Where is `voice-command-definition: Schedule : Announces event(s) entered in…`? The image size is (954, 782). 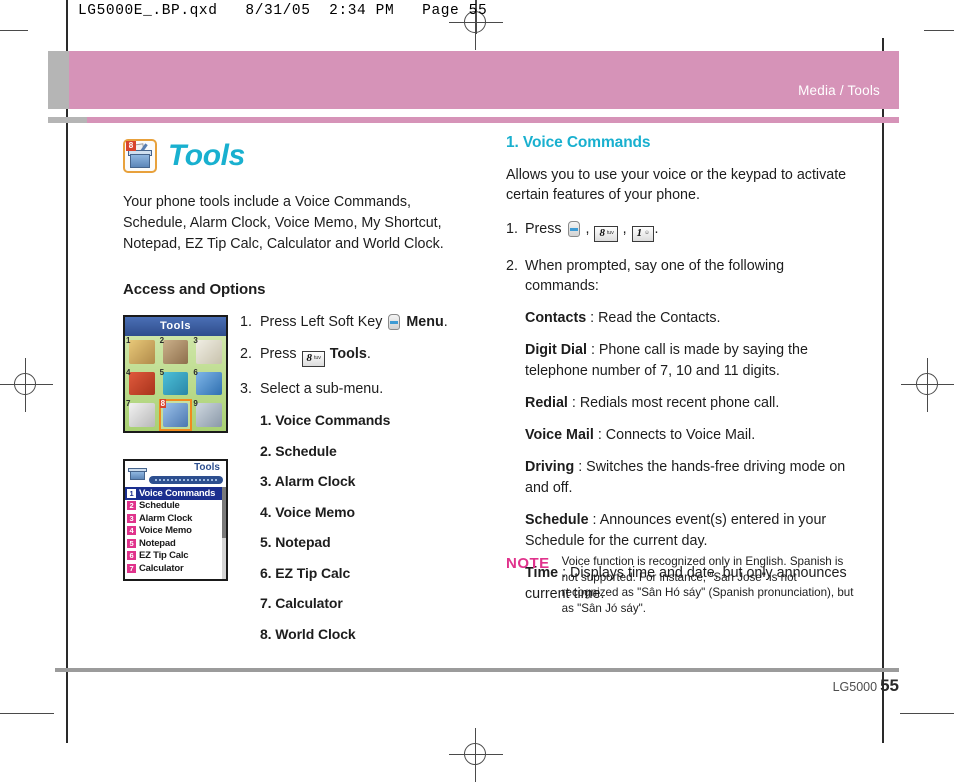
voice-command-definition: Schedule : Announces event(s) entered in… is located at coordinates (690, 531).